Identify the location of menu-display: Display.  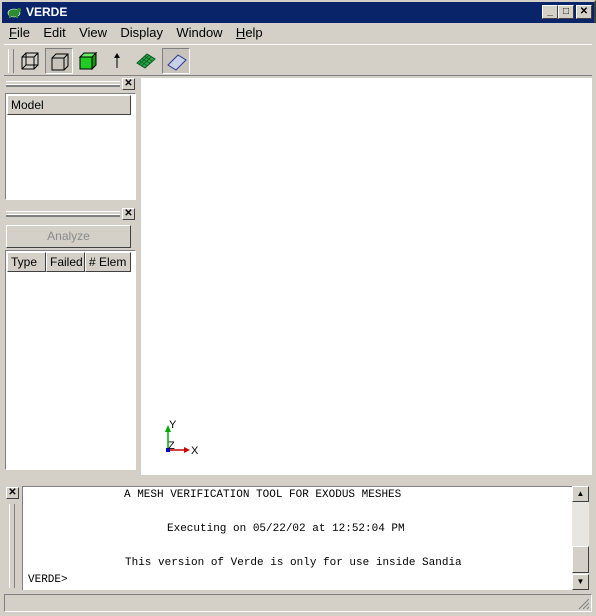
(141, 32).